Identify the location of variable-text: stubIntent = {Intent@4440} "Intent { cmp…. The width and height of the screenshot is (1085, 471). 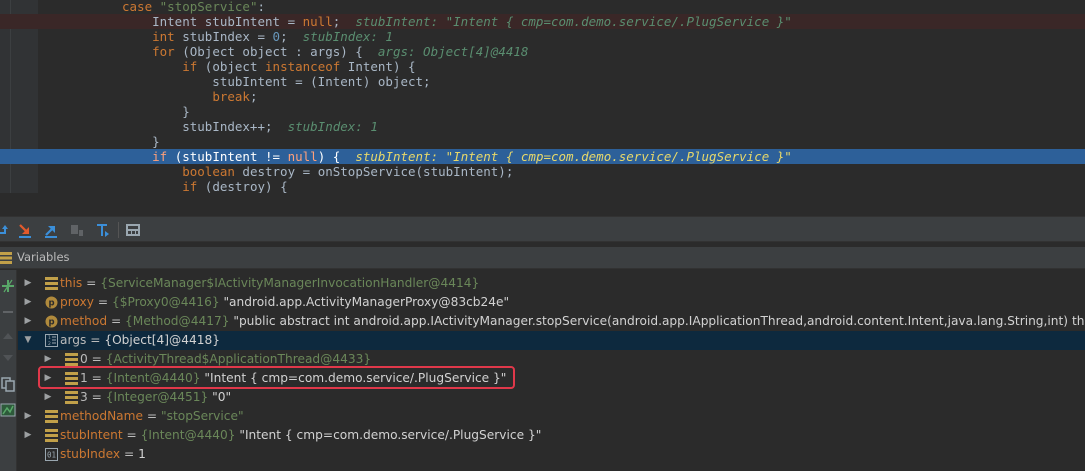
(300, 435).